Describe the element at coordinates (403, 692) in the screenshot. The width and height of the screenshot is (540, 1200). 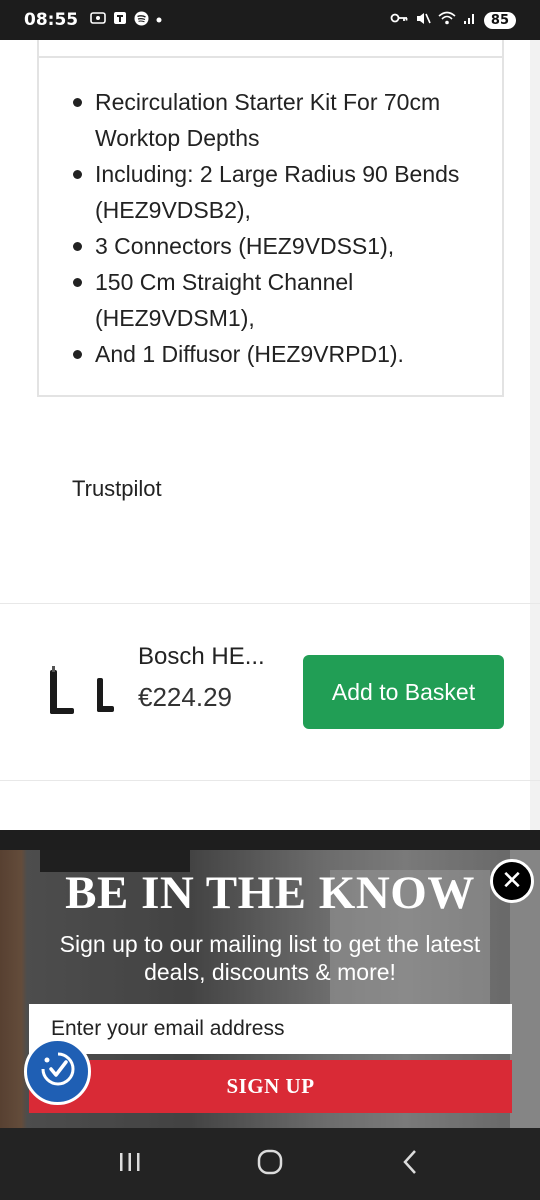
I see `add-to-basket-button: Add to Basket` at that location.